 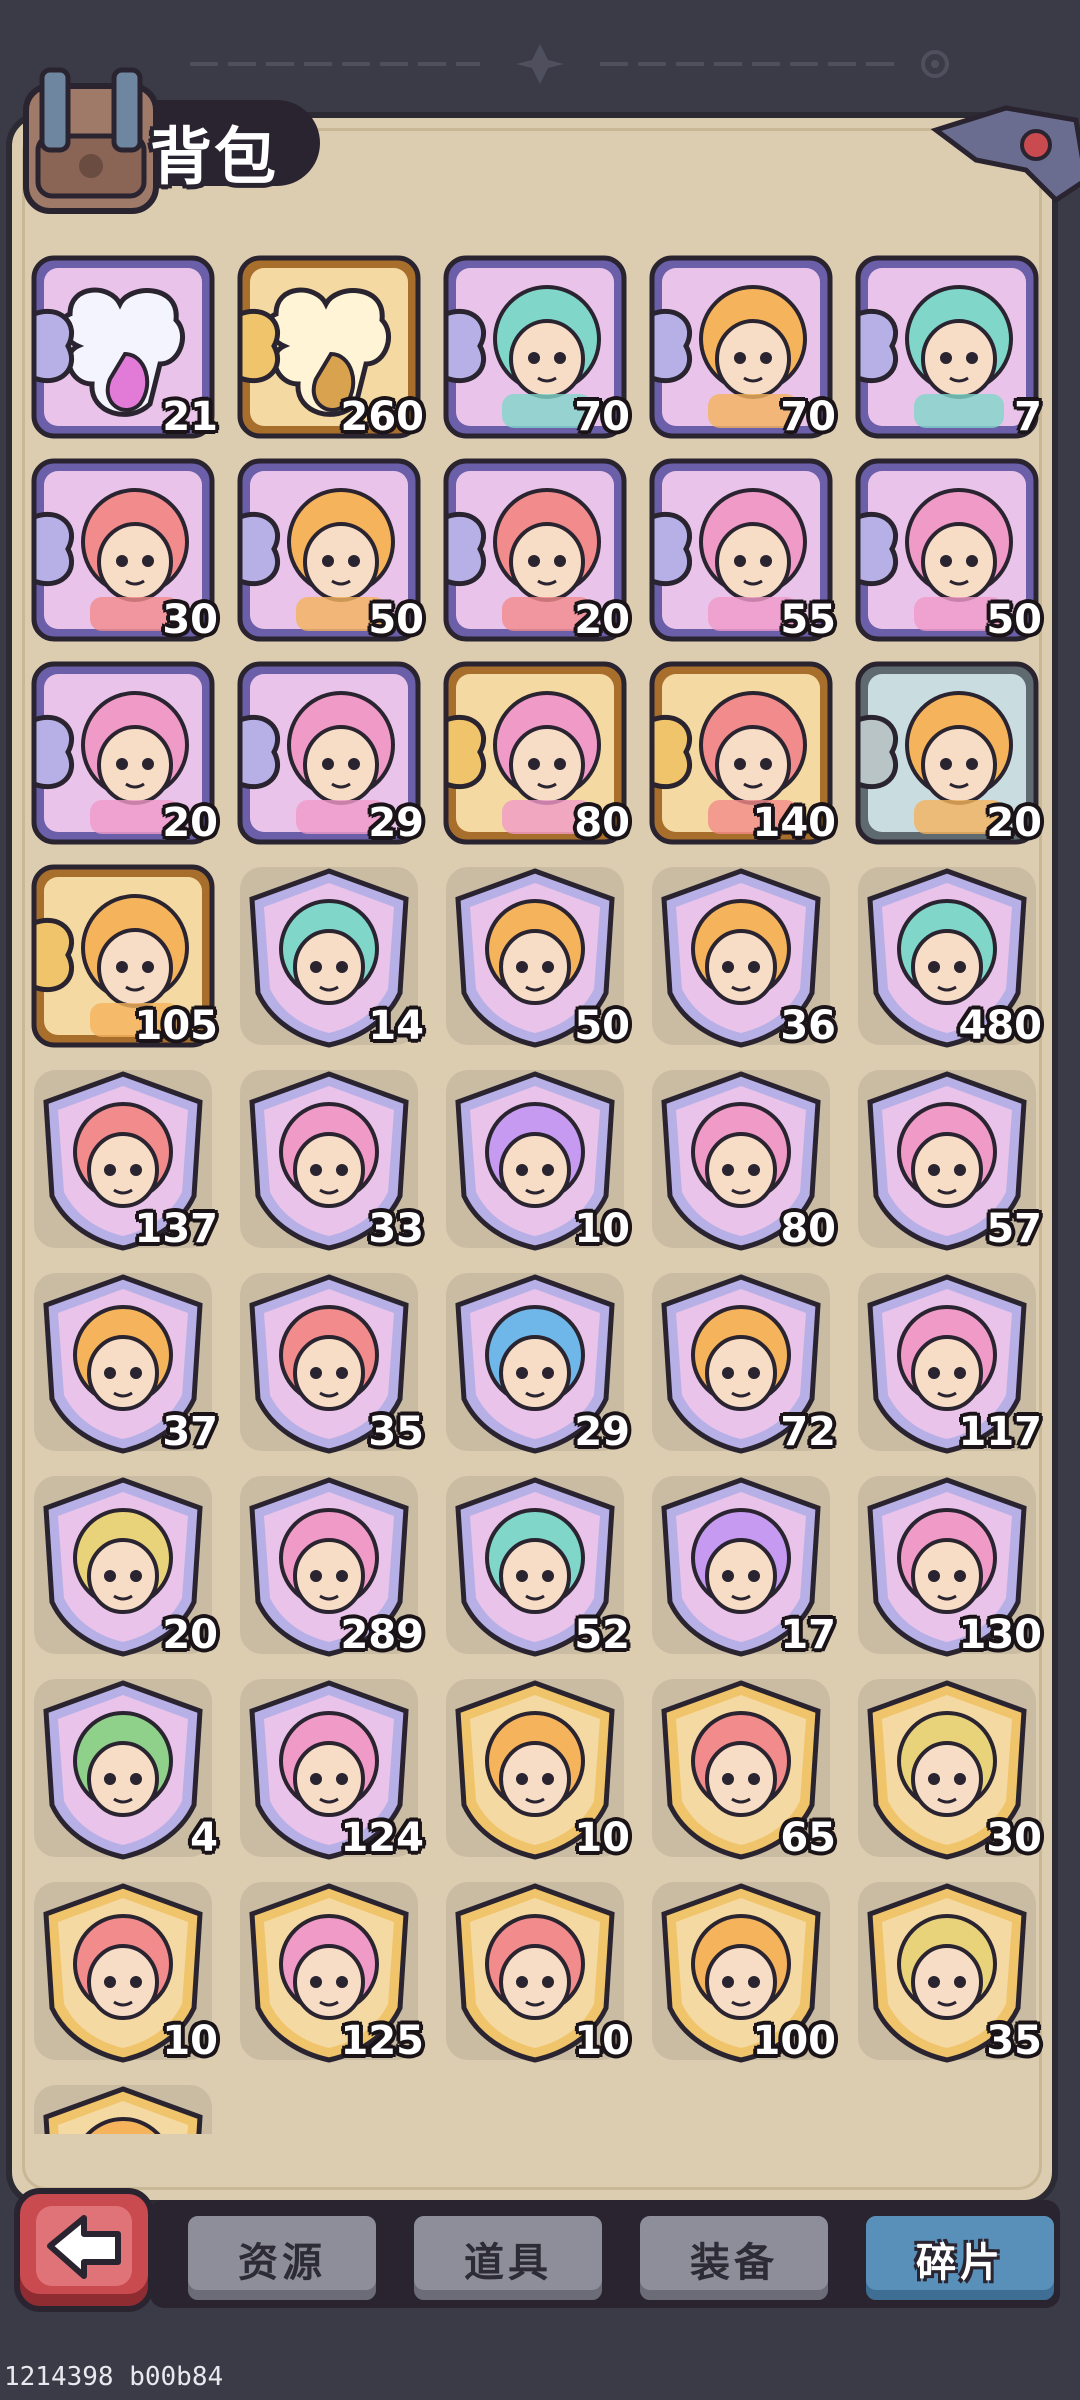 I want to click on fragment-count: 100, so click(x=794, y=2041).